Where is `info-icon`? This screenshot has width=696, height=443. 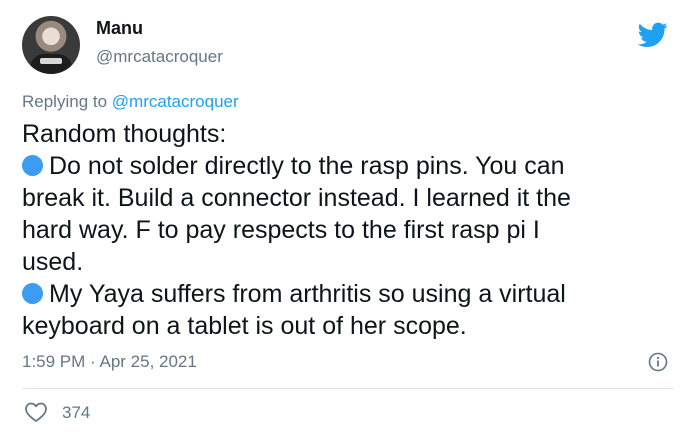
info-icon is located at coordinates (658, 362).